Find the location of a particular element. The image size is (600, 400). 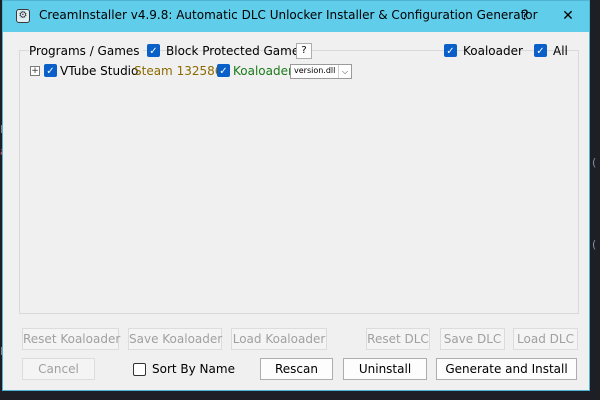

close-button: ✕ is located at coordinates (568, 16).